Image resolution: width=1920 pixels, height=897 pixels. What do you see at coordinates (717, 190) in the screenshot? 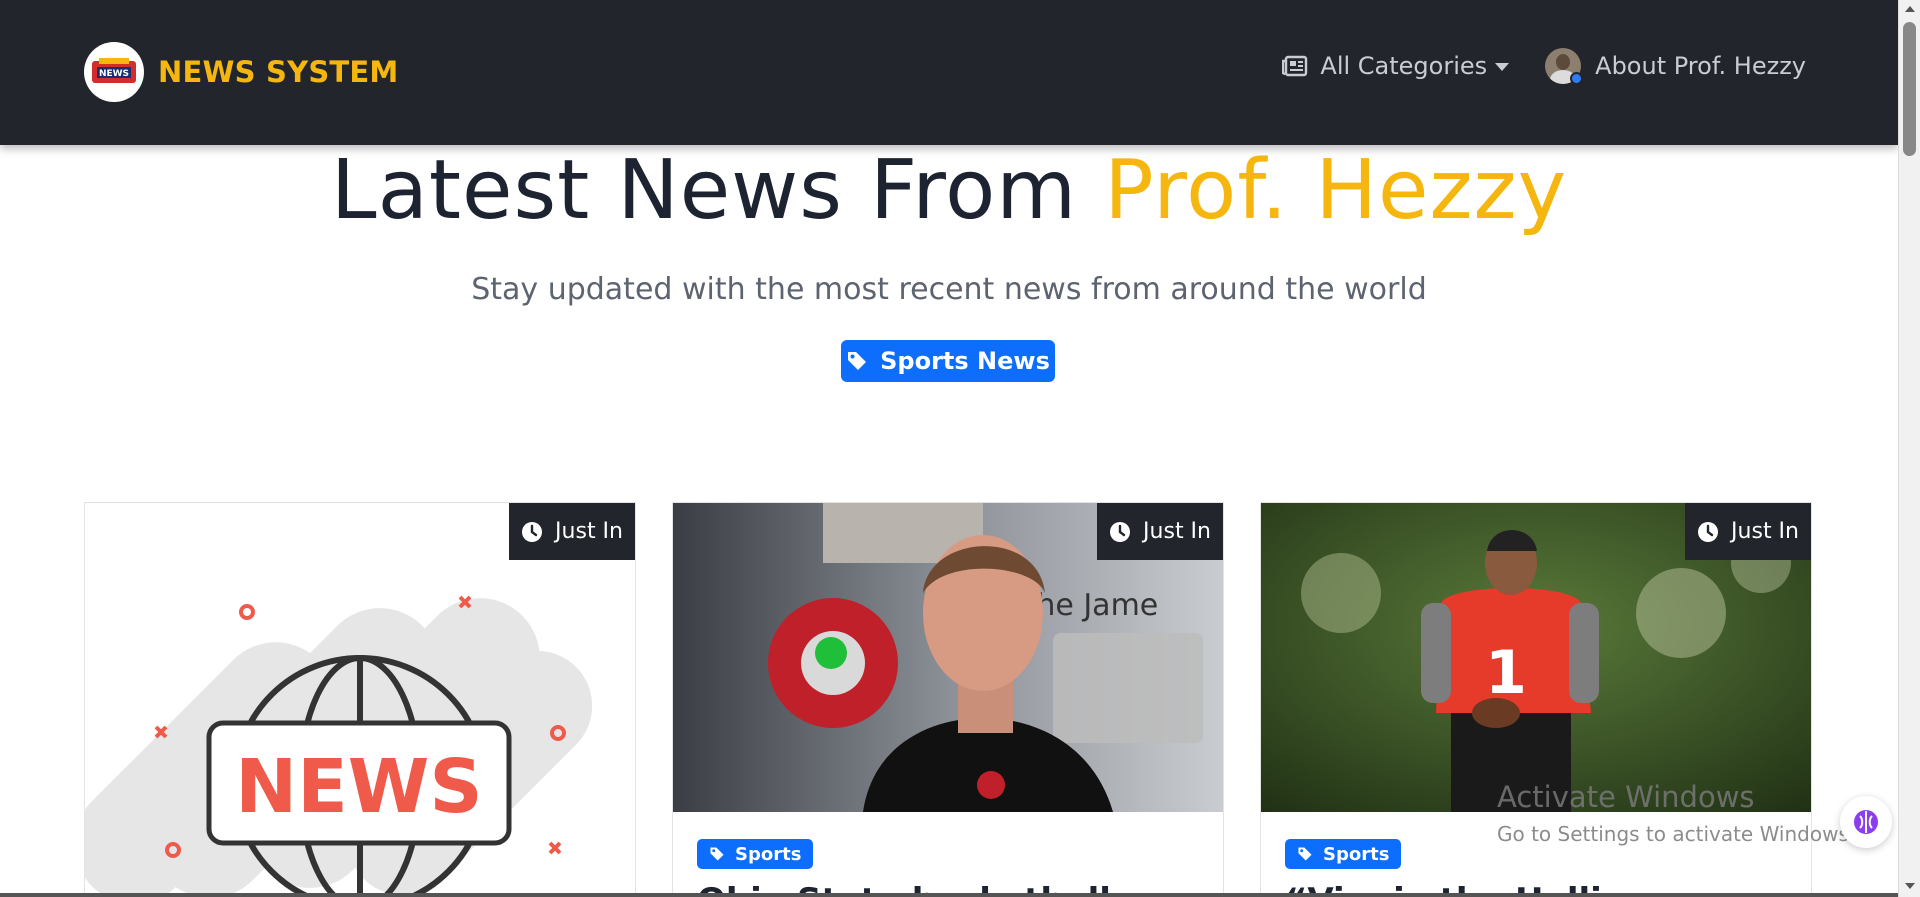
I see `title-main: Latest News From` at bounding box center [717, 190].